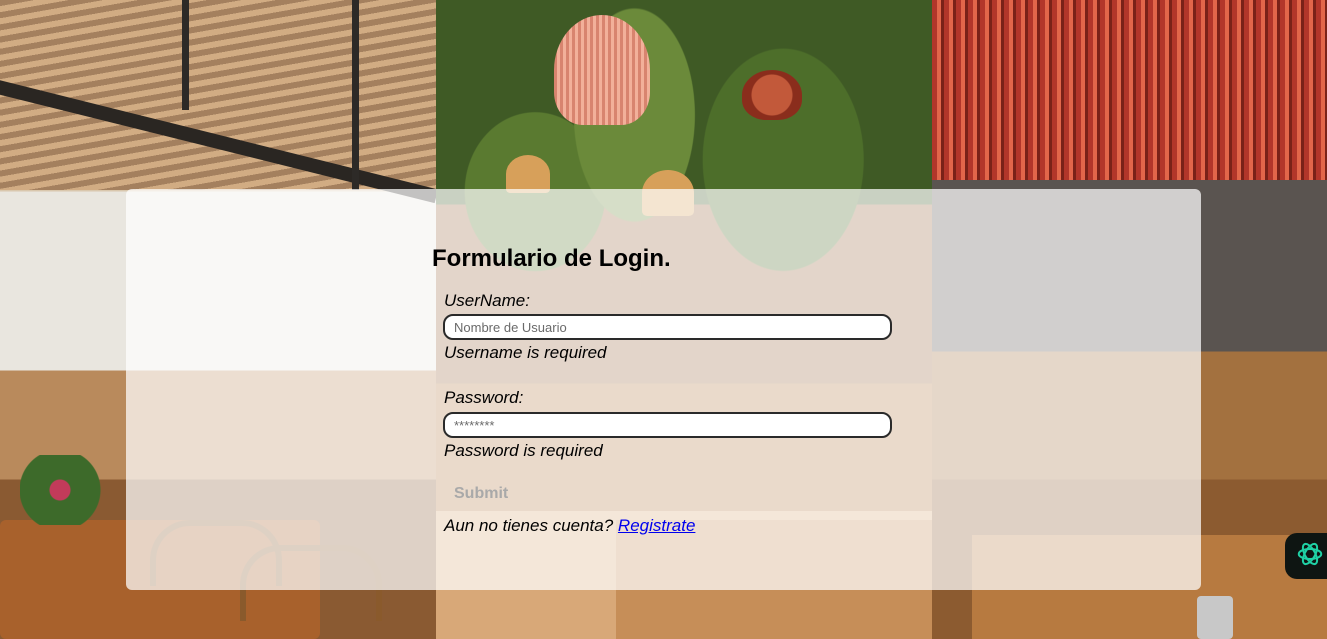 The image size is (1327, 639). What do you see at coordinates (656, 525) in the screenshot?
I see `register-link: Registrate` at bounding box center [656, 525].